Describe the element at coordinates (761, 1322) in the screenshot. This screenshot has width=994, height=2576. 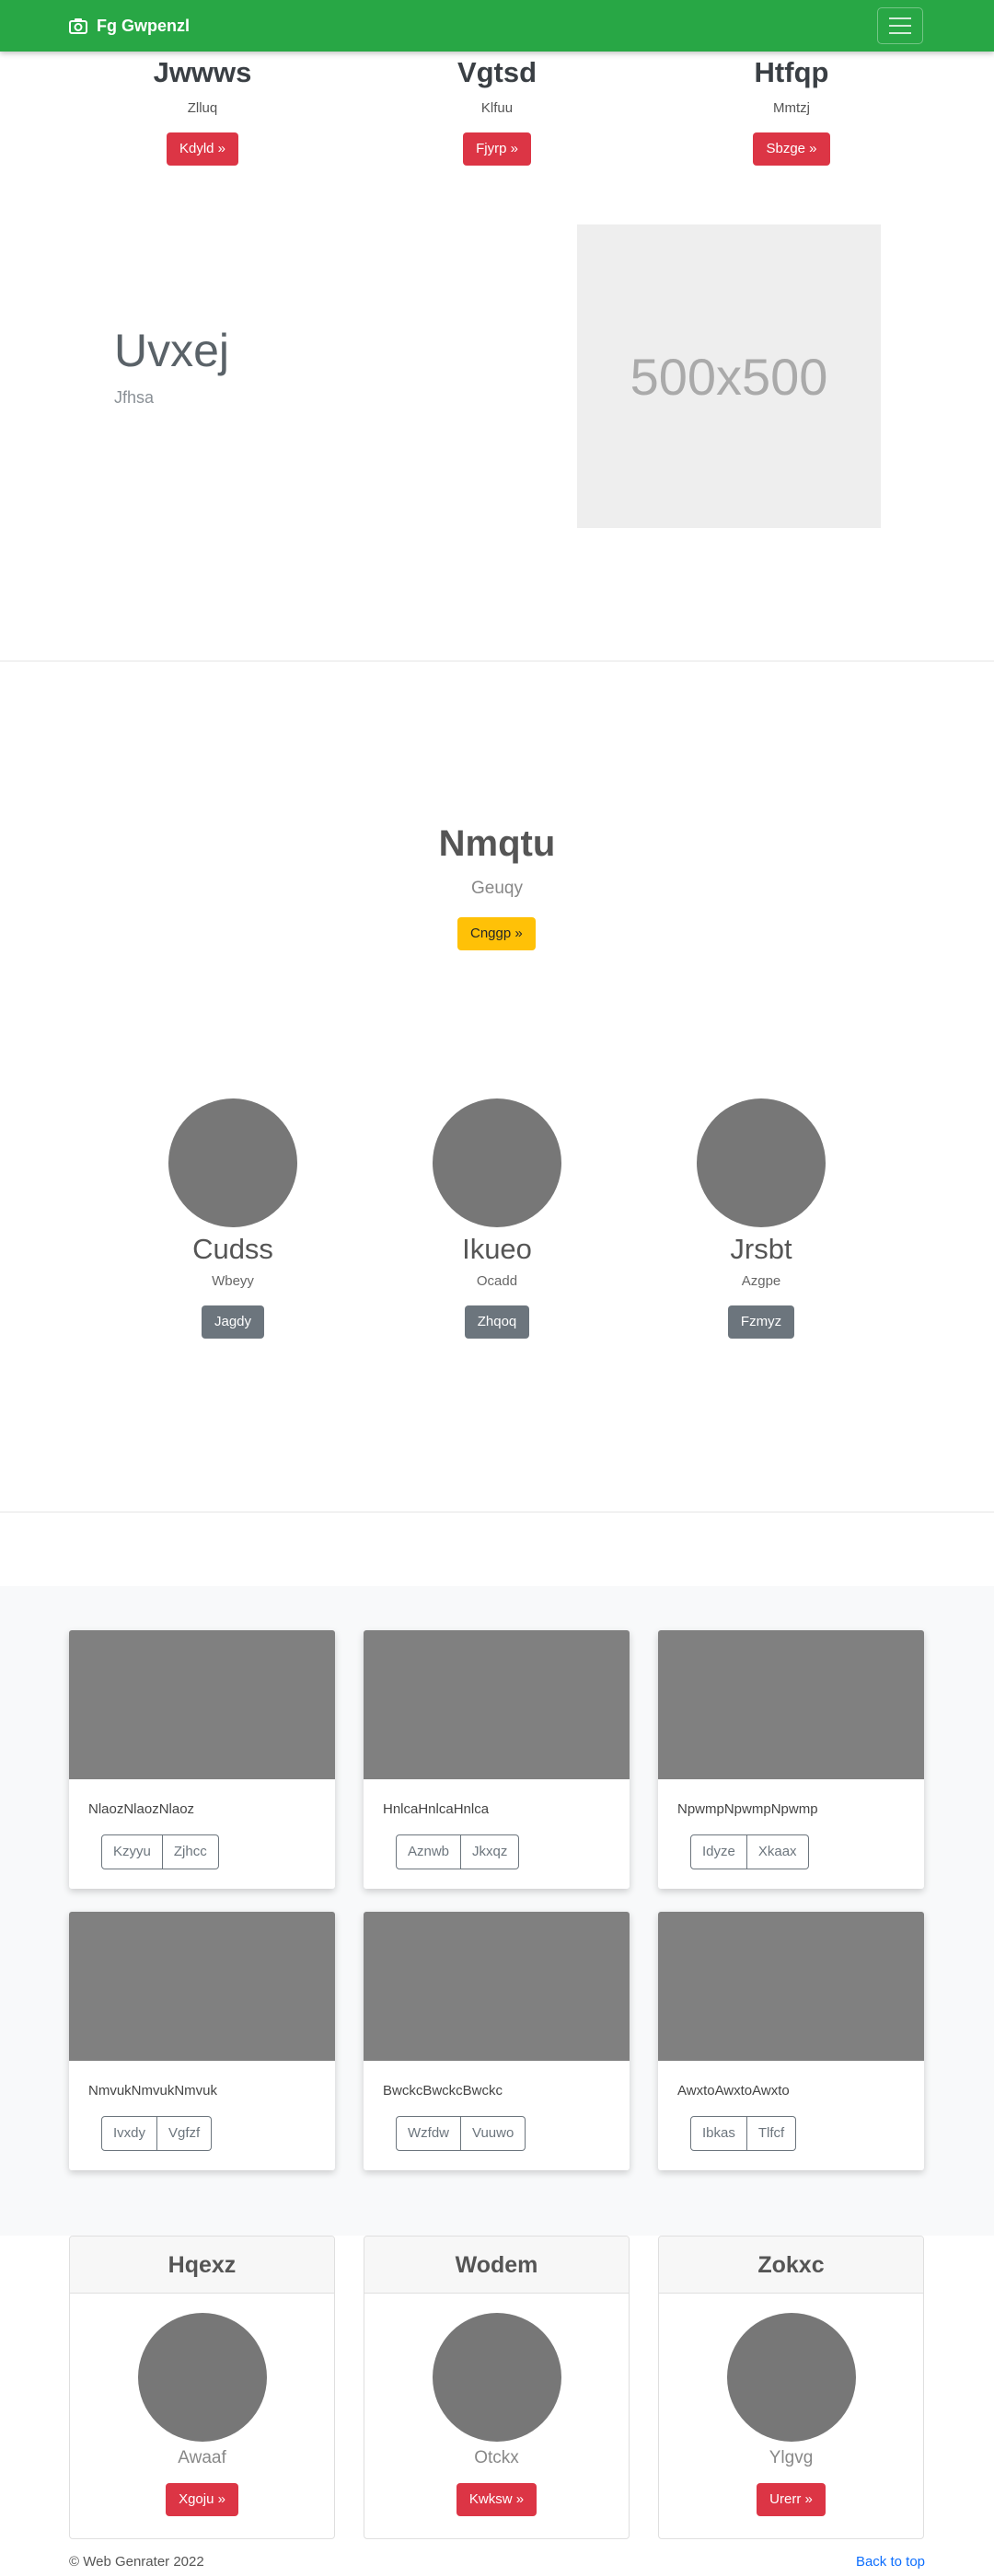
I see `person-button: Fzmyz` at that location.